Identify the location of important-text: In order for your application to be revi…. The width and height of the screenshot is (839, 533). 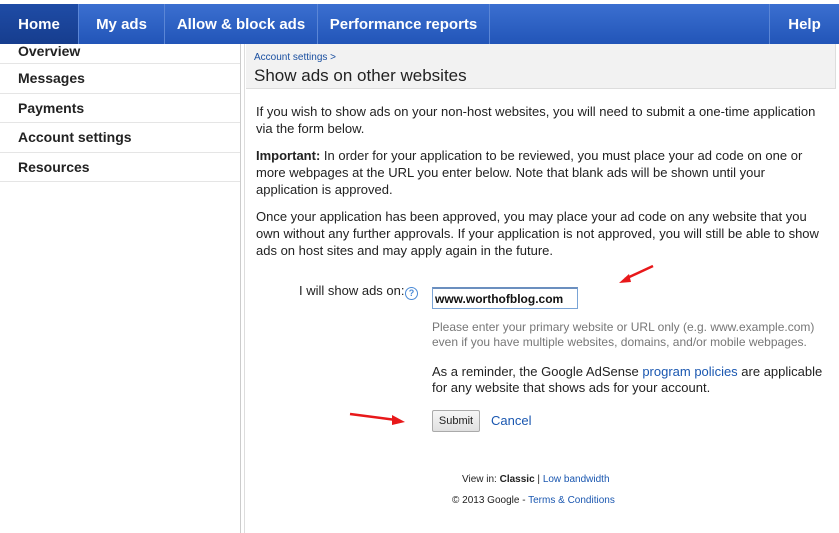
(529, 172).